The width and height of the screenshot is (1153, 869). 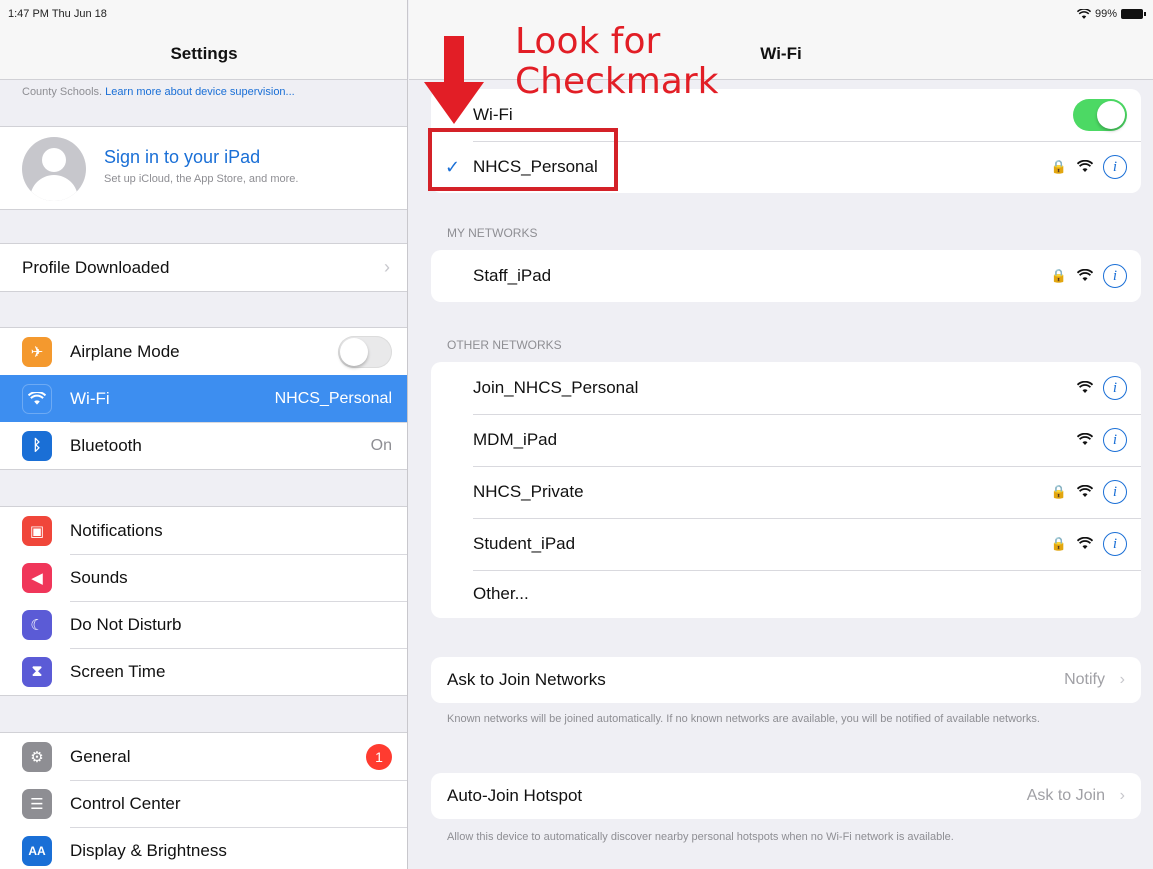 What do you see at coordinates (786, 440) in the screenshot?
I see `network-row: MDM_iPad i` at bounding box center [786, 440].